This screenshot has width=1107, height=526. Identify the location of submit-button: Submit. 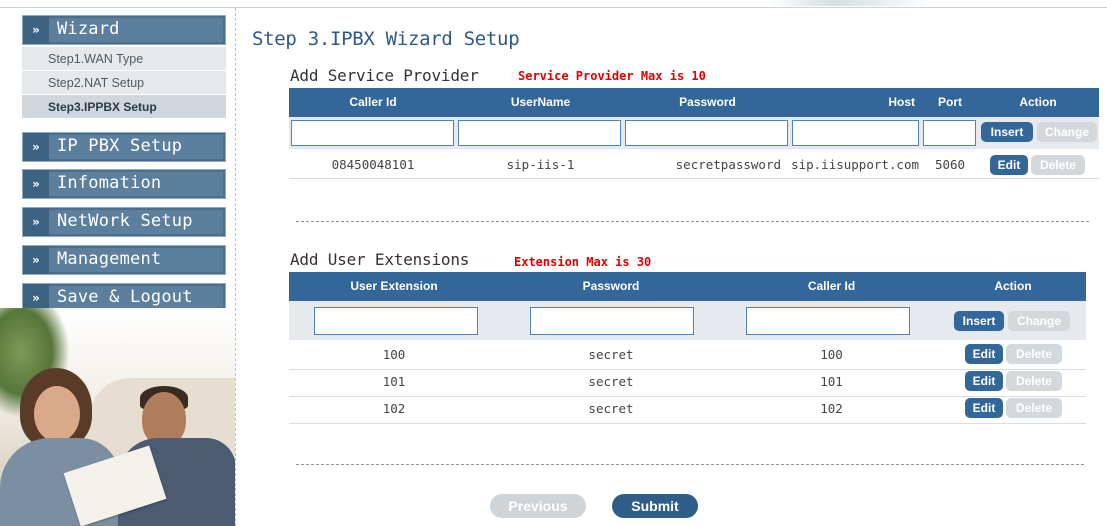
(655, 506).